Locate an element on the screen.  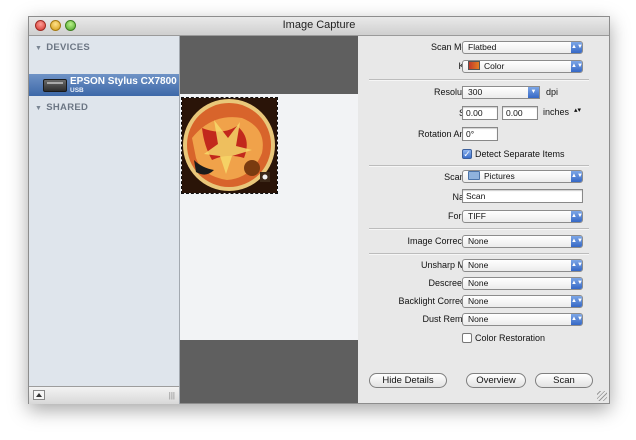
window-title: Image Capture is located at coordinates (319, 25).